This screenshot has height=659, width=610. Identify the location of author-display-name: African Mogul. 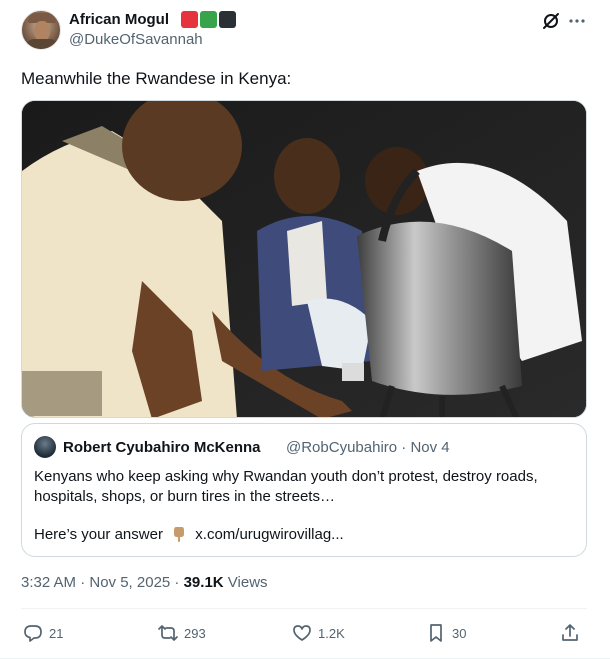
(119, 20).